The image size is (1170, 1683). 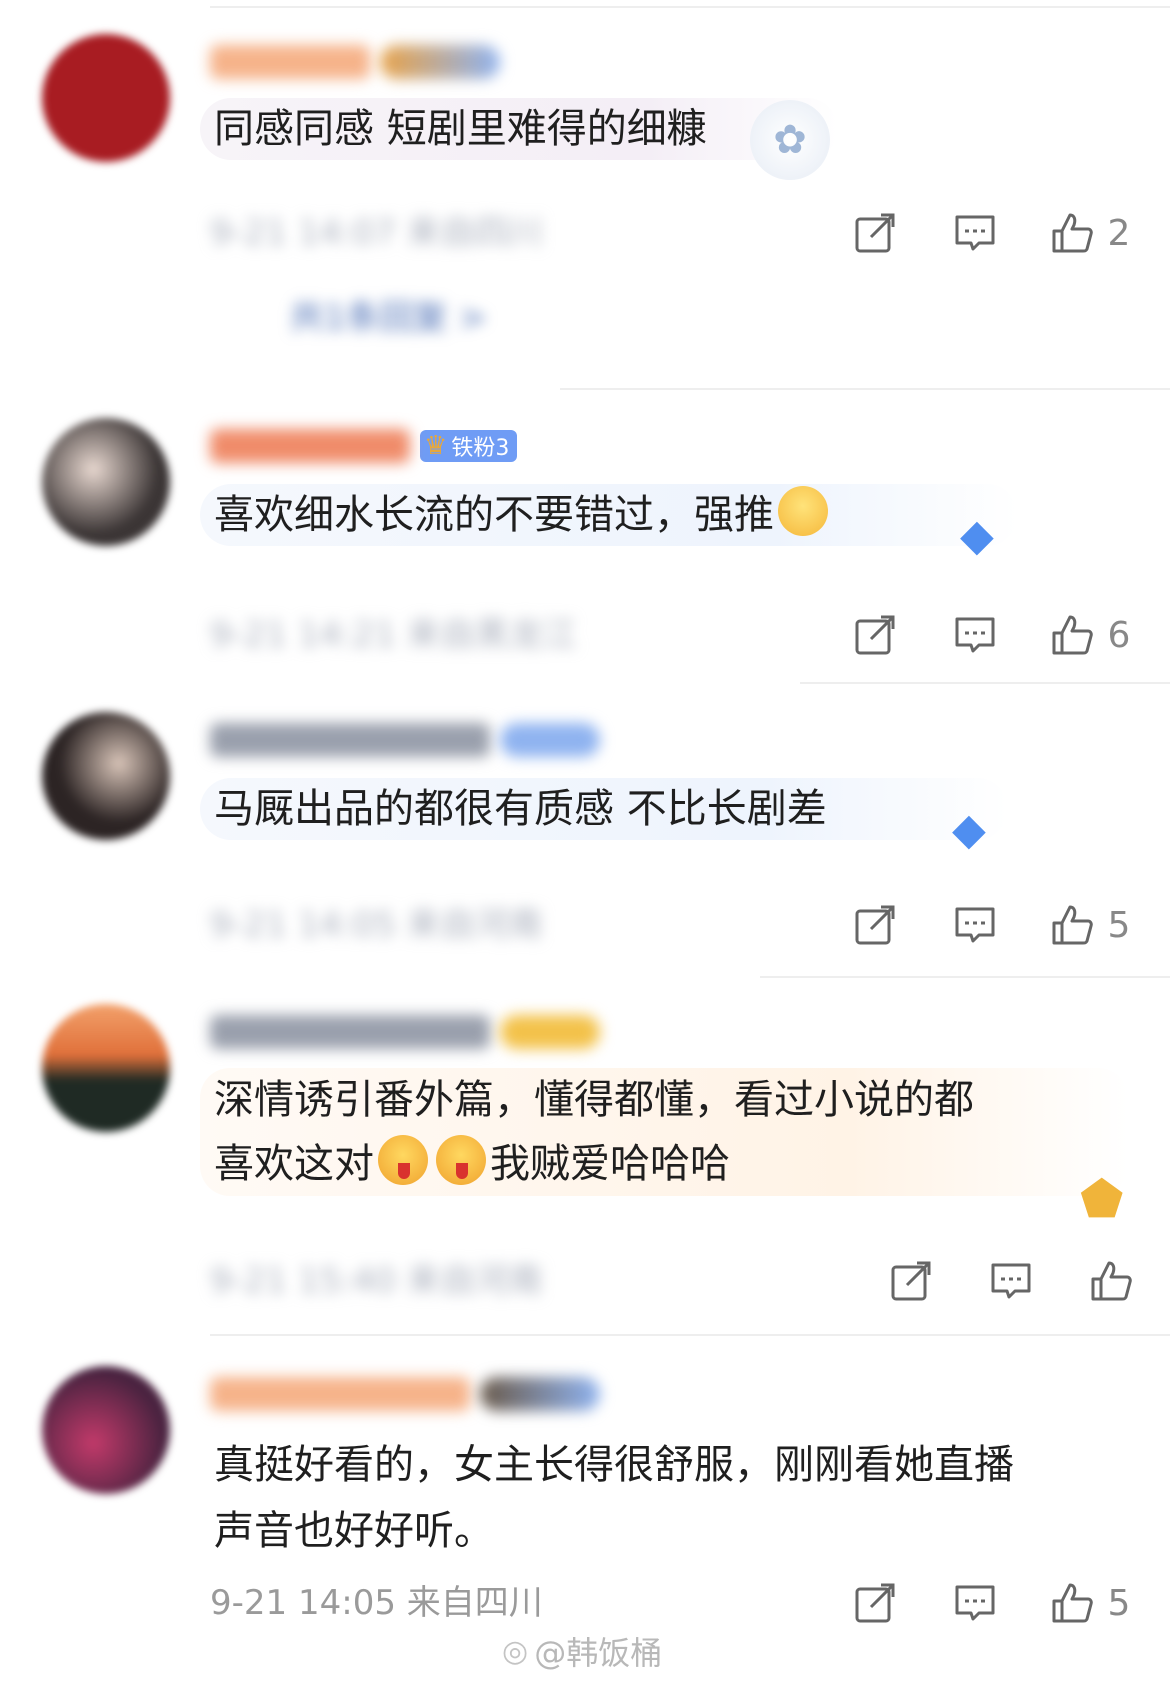 I want to click on comment-meta: 9-21 14:21 来自黑龙江, so click(x=393, y=635).